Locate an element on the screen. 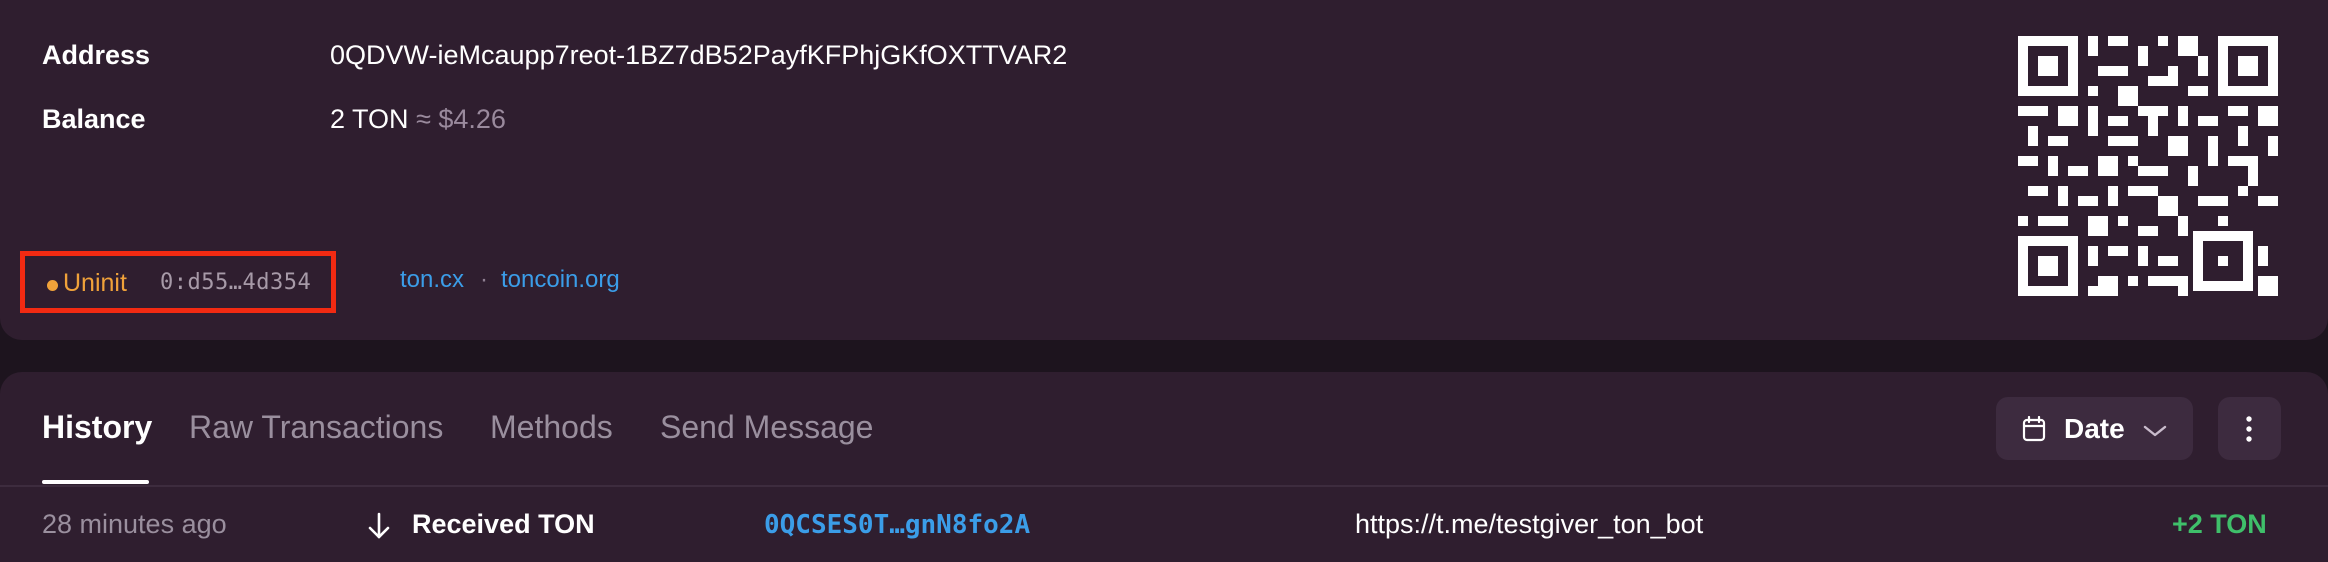  status-badge: Uninit is located at coordinates (95, 283).